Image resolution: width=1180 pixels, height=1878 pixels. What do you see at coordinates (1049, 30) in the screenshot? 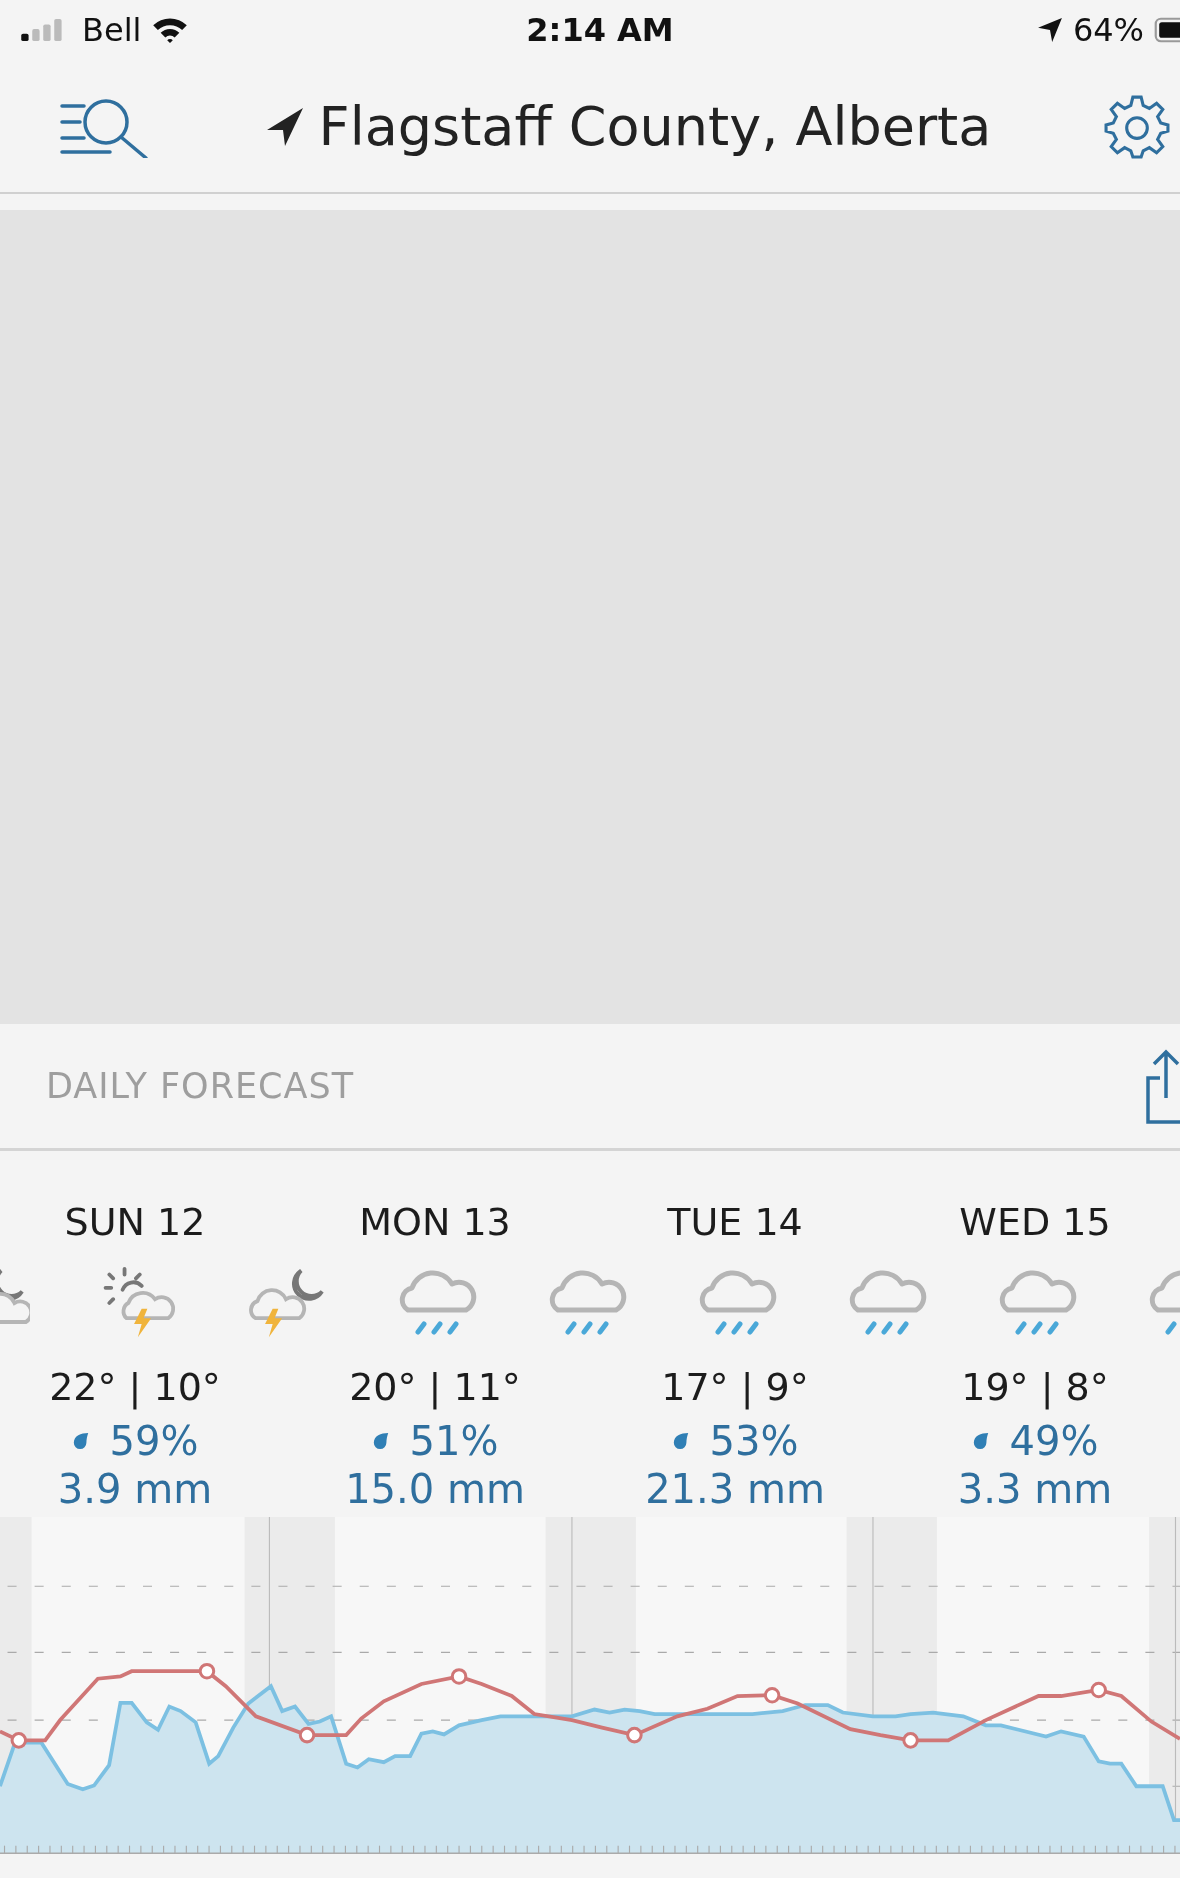
I see `location-arrow-icon` at bounding box center [1049, 30].